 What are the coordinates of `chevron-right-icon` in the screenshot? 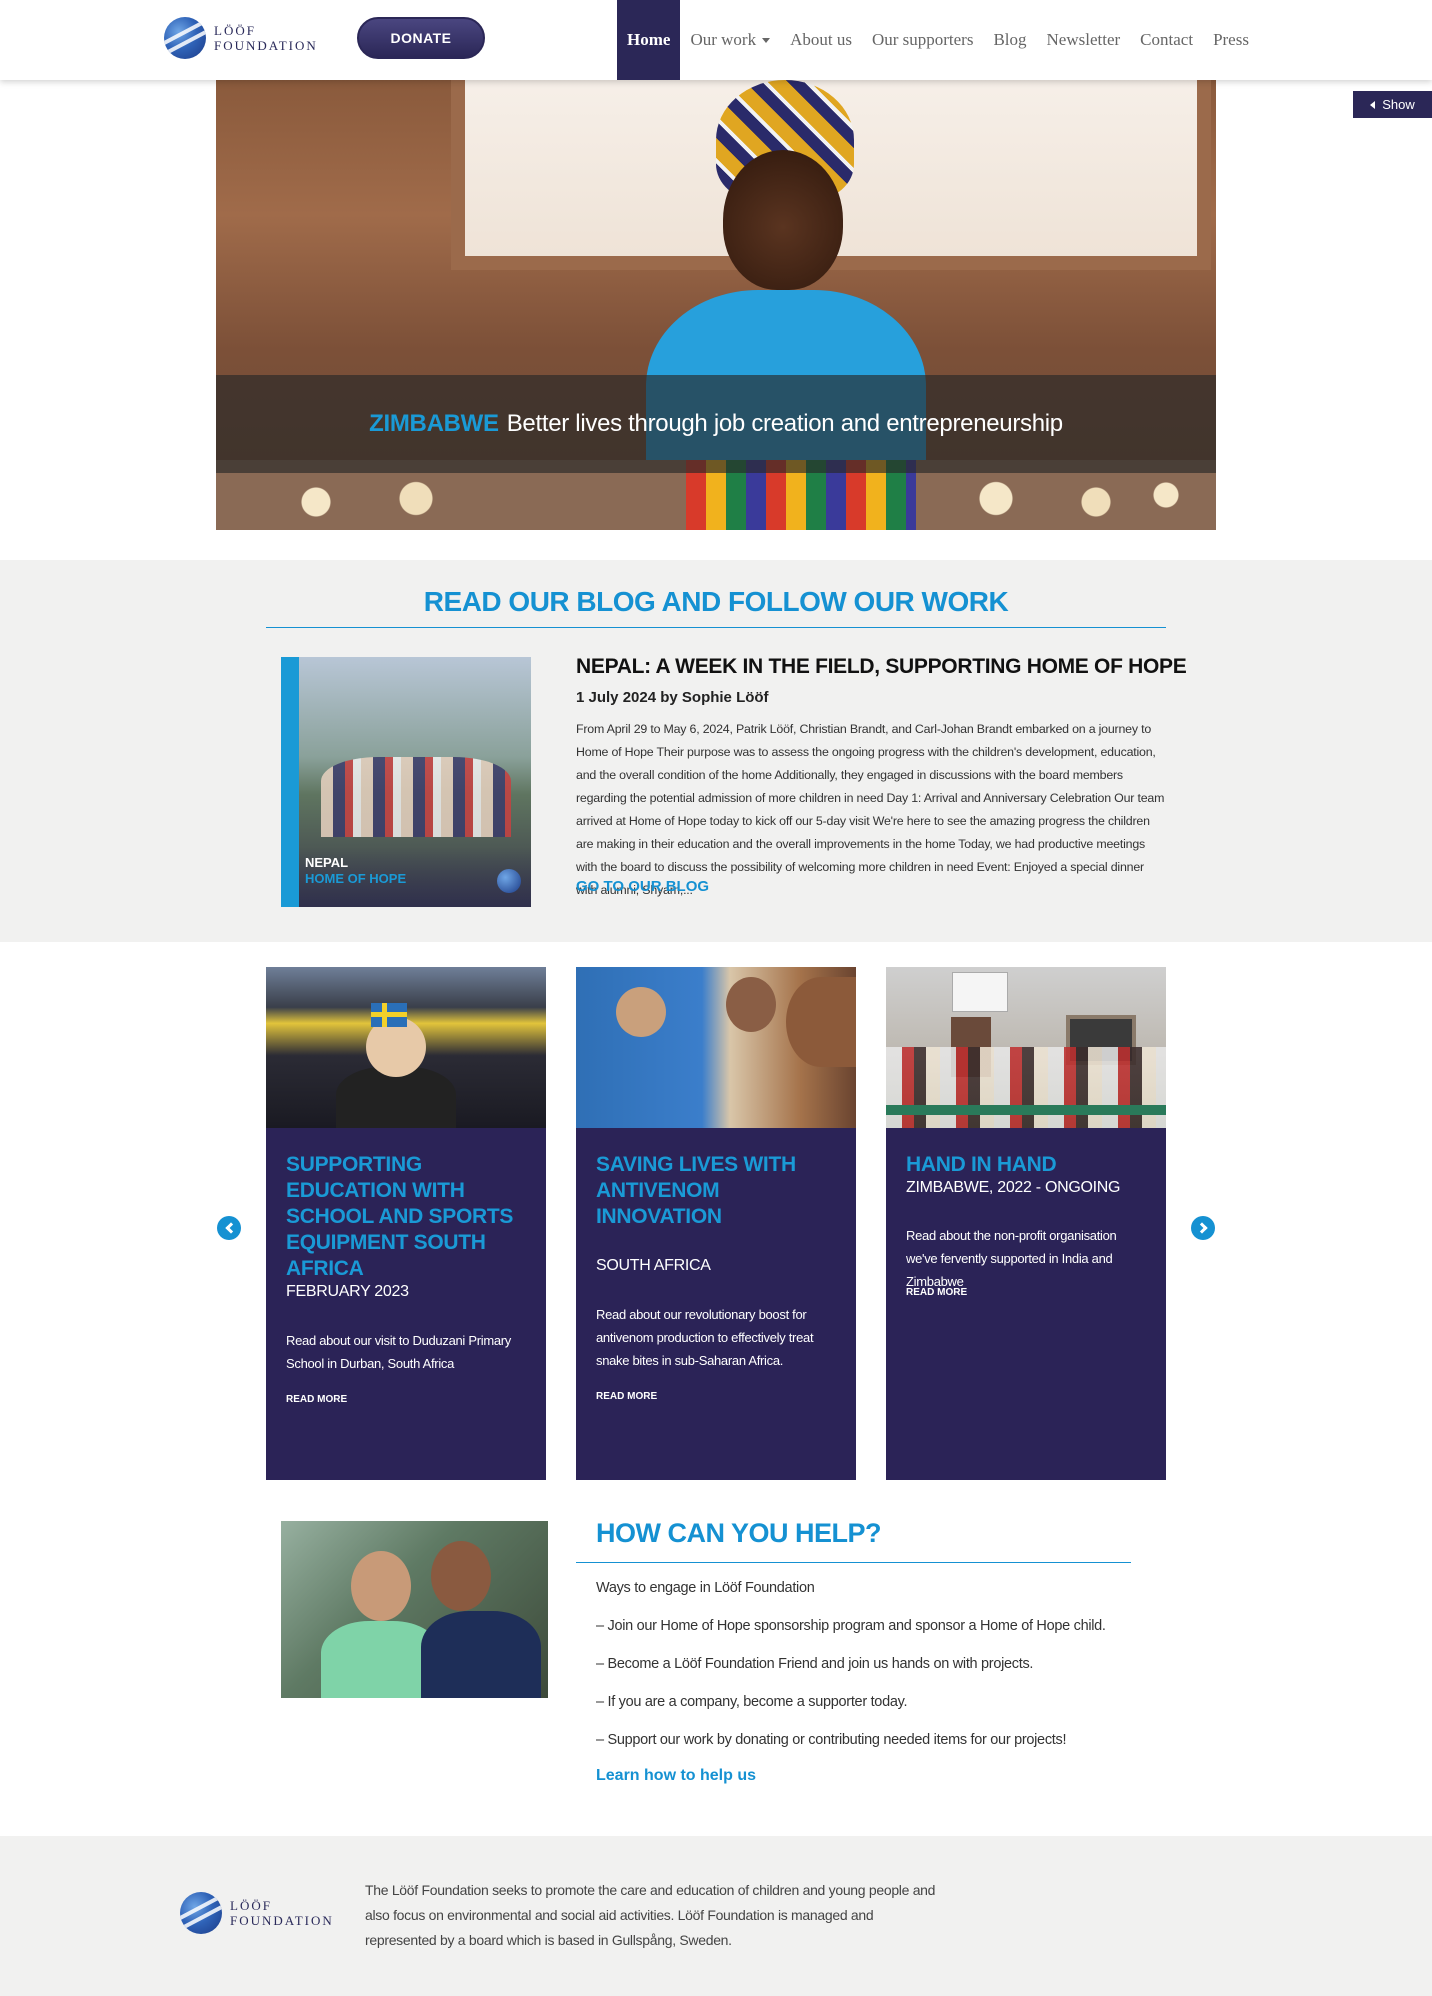 It's located at (1201, 1228).